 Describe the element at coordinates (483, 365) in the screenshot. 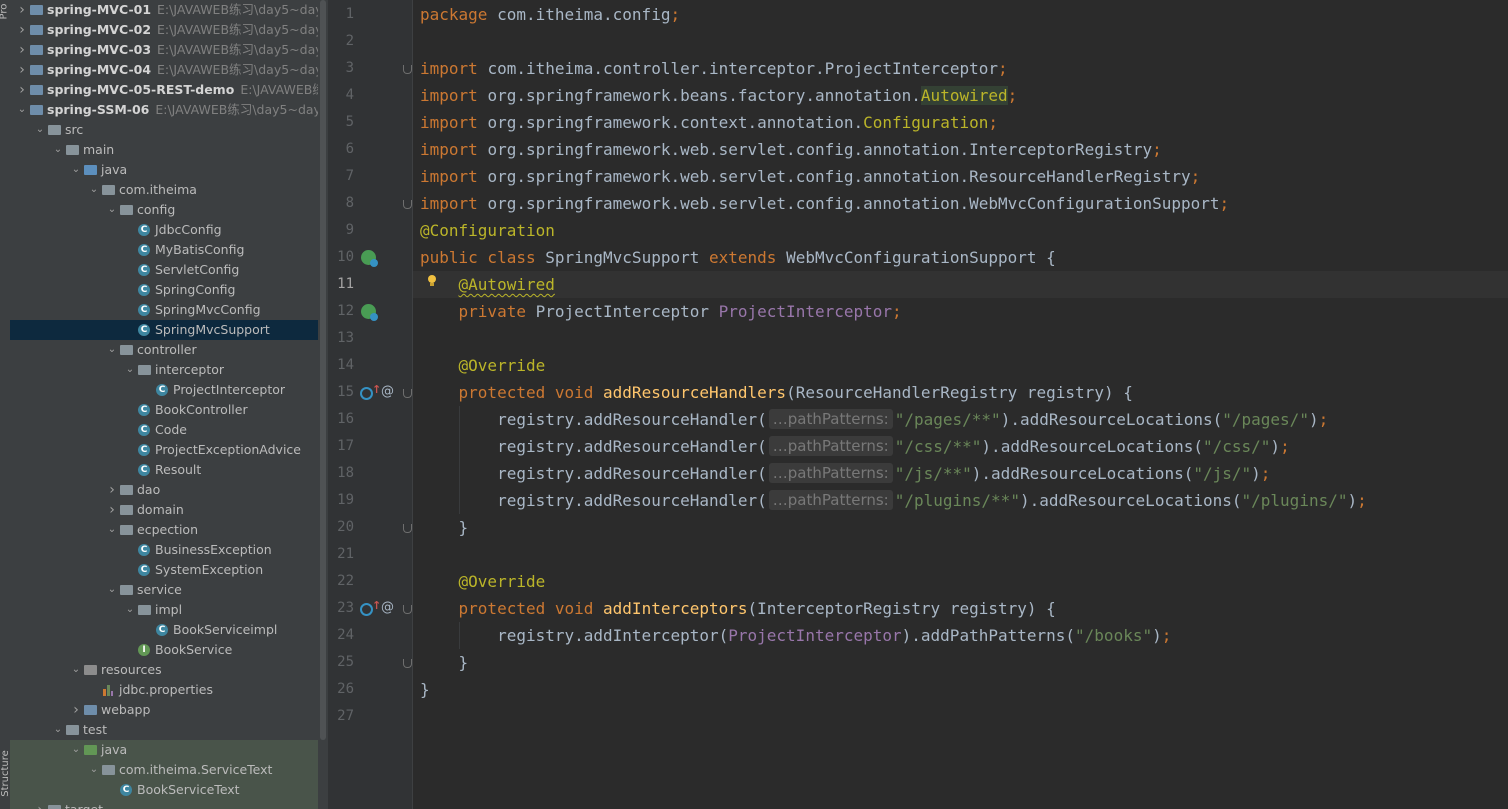

I see `code-line-14: @Override` at that location.